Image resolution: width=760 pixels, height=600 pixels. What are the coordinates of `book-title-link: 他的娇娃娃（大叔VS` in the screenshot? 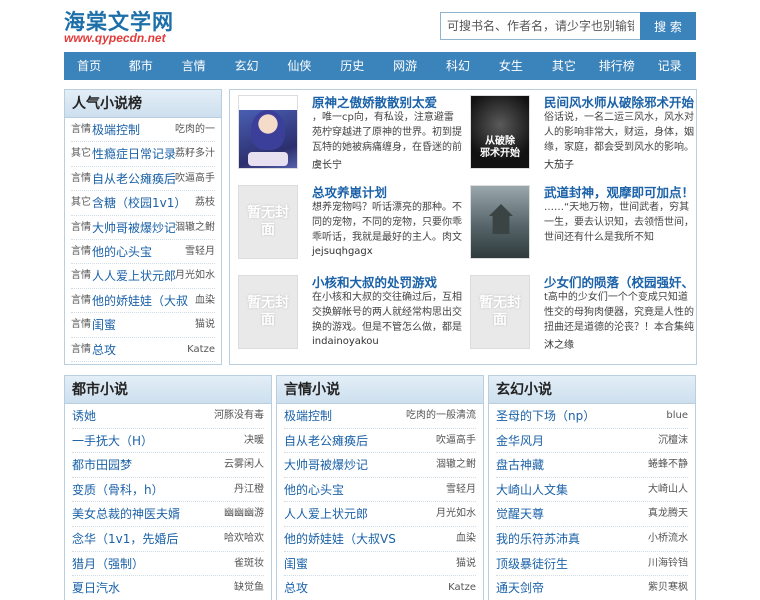 It's located at (370, 539).